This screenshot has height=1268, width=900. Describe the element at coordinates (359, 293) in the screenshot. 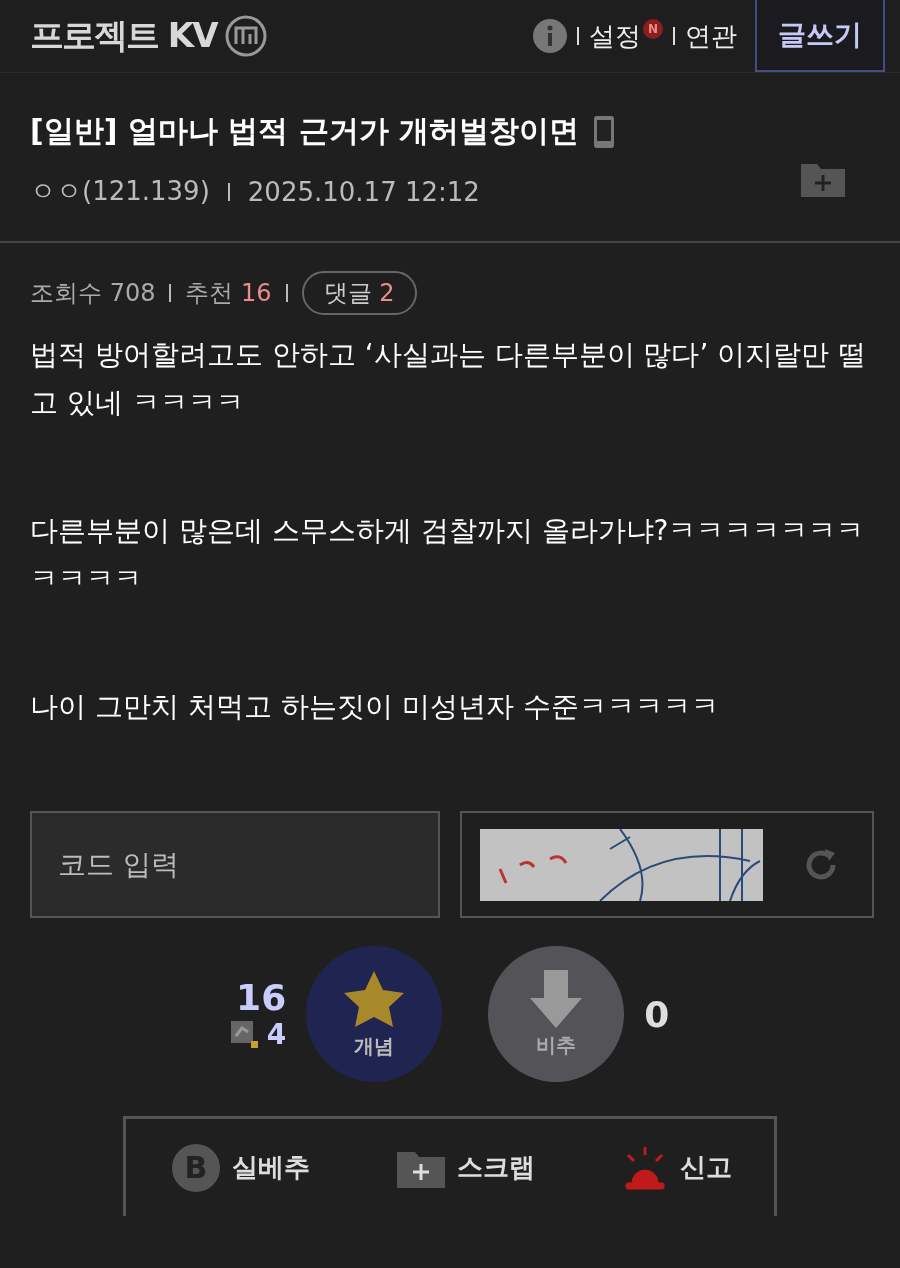

I see `comment-count-button: 댓글 2` at that location.